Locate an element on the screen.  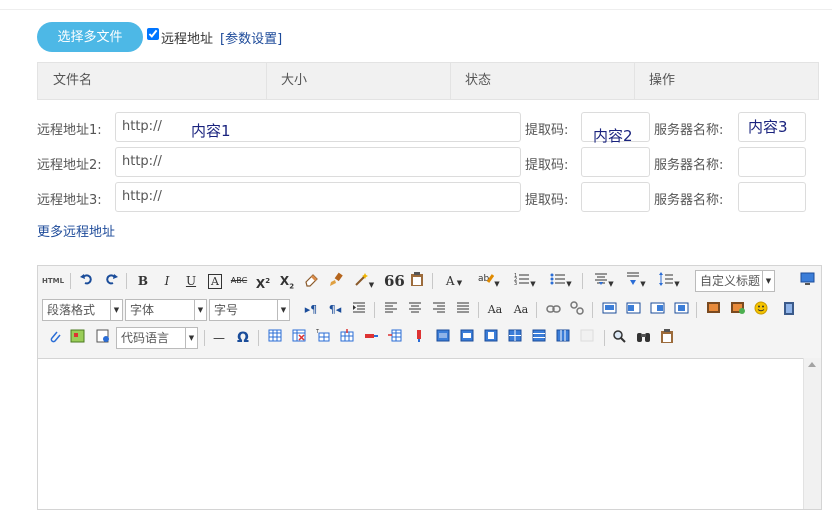
insert-paragraph-before-table-button: T is located at coordinates (323, 338).